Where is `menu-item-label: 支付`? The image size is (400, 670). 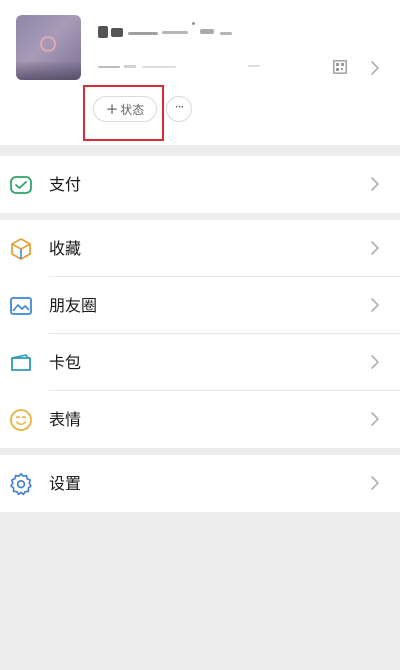
menu-item-label: 支付 is located at coordinates (65, 184).